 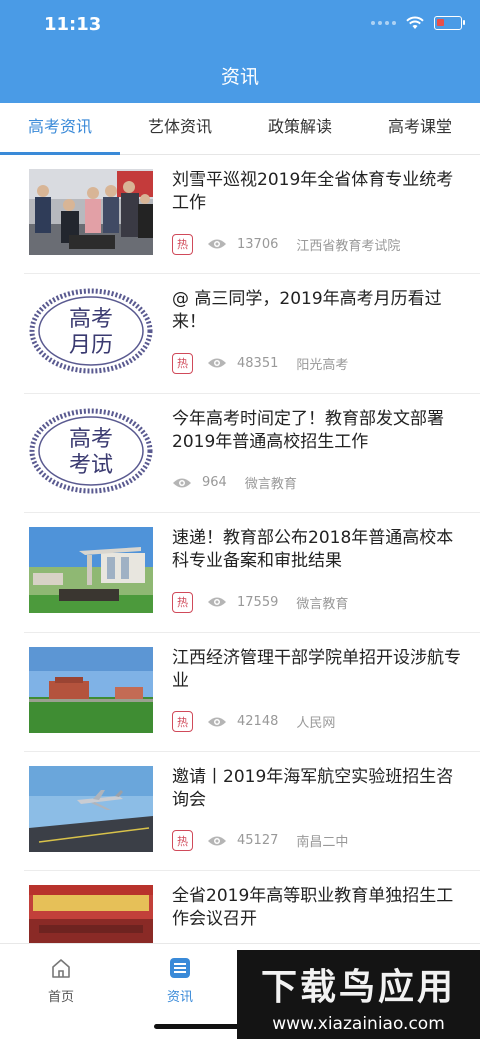 I want to click on news-icon, so click(x=180, y=968).